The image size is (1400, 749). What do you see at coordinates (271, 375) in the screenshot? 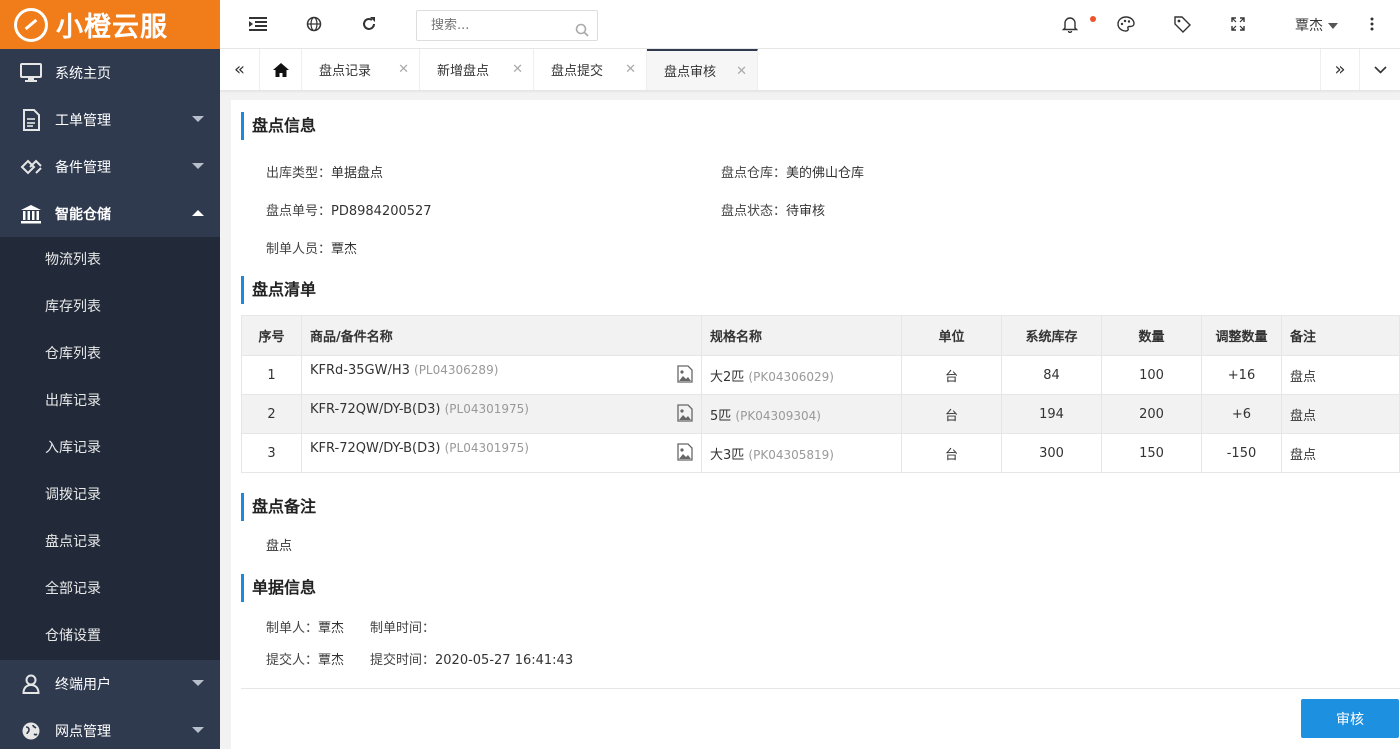
I see `cell-no: 1` at bounding box center [271, 375].